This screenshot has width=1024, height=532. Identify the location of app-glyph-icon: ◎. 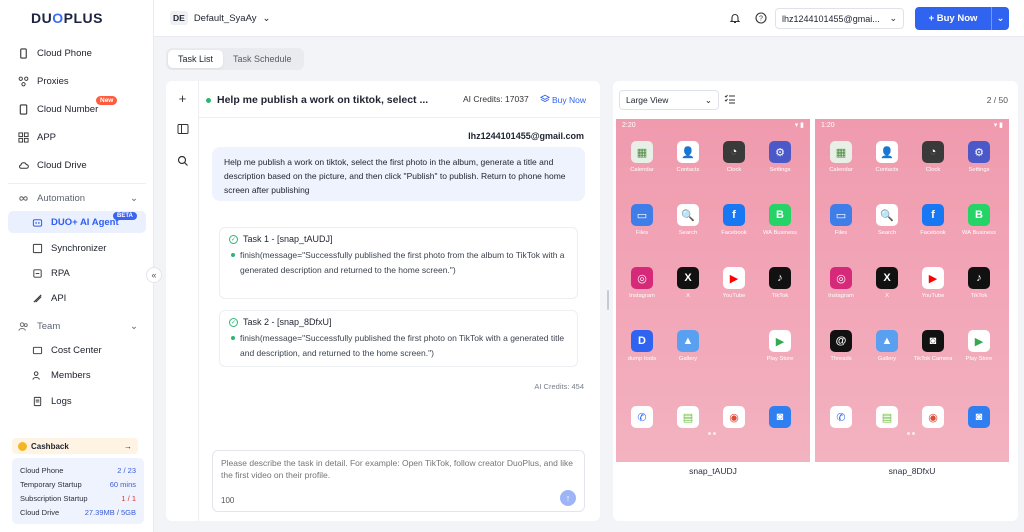
(841, 278).